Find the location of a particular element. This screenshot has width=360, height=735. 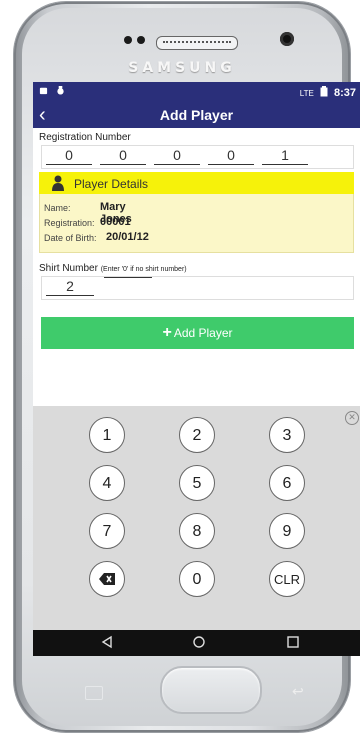

key-5: 5 is located at coordinates (197, 483).